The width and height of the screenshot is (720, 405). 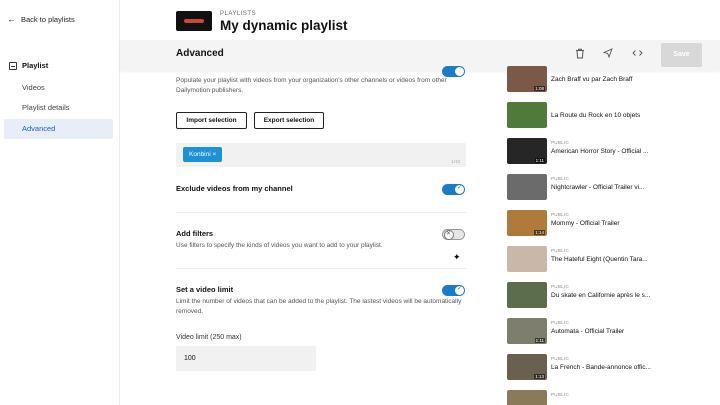 I want to click on video-duration: 1:08, so click(x=539, y=88).